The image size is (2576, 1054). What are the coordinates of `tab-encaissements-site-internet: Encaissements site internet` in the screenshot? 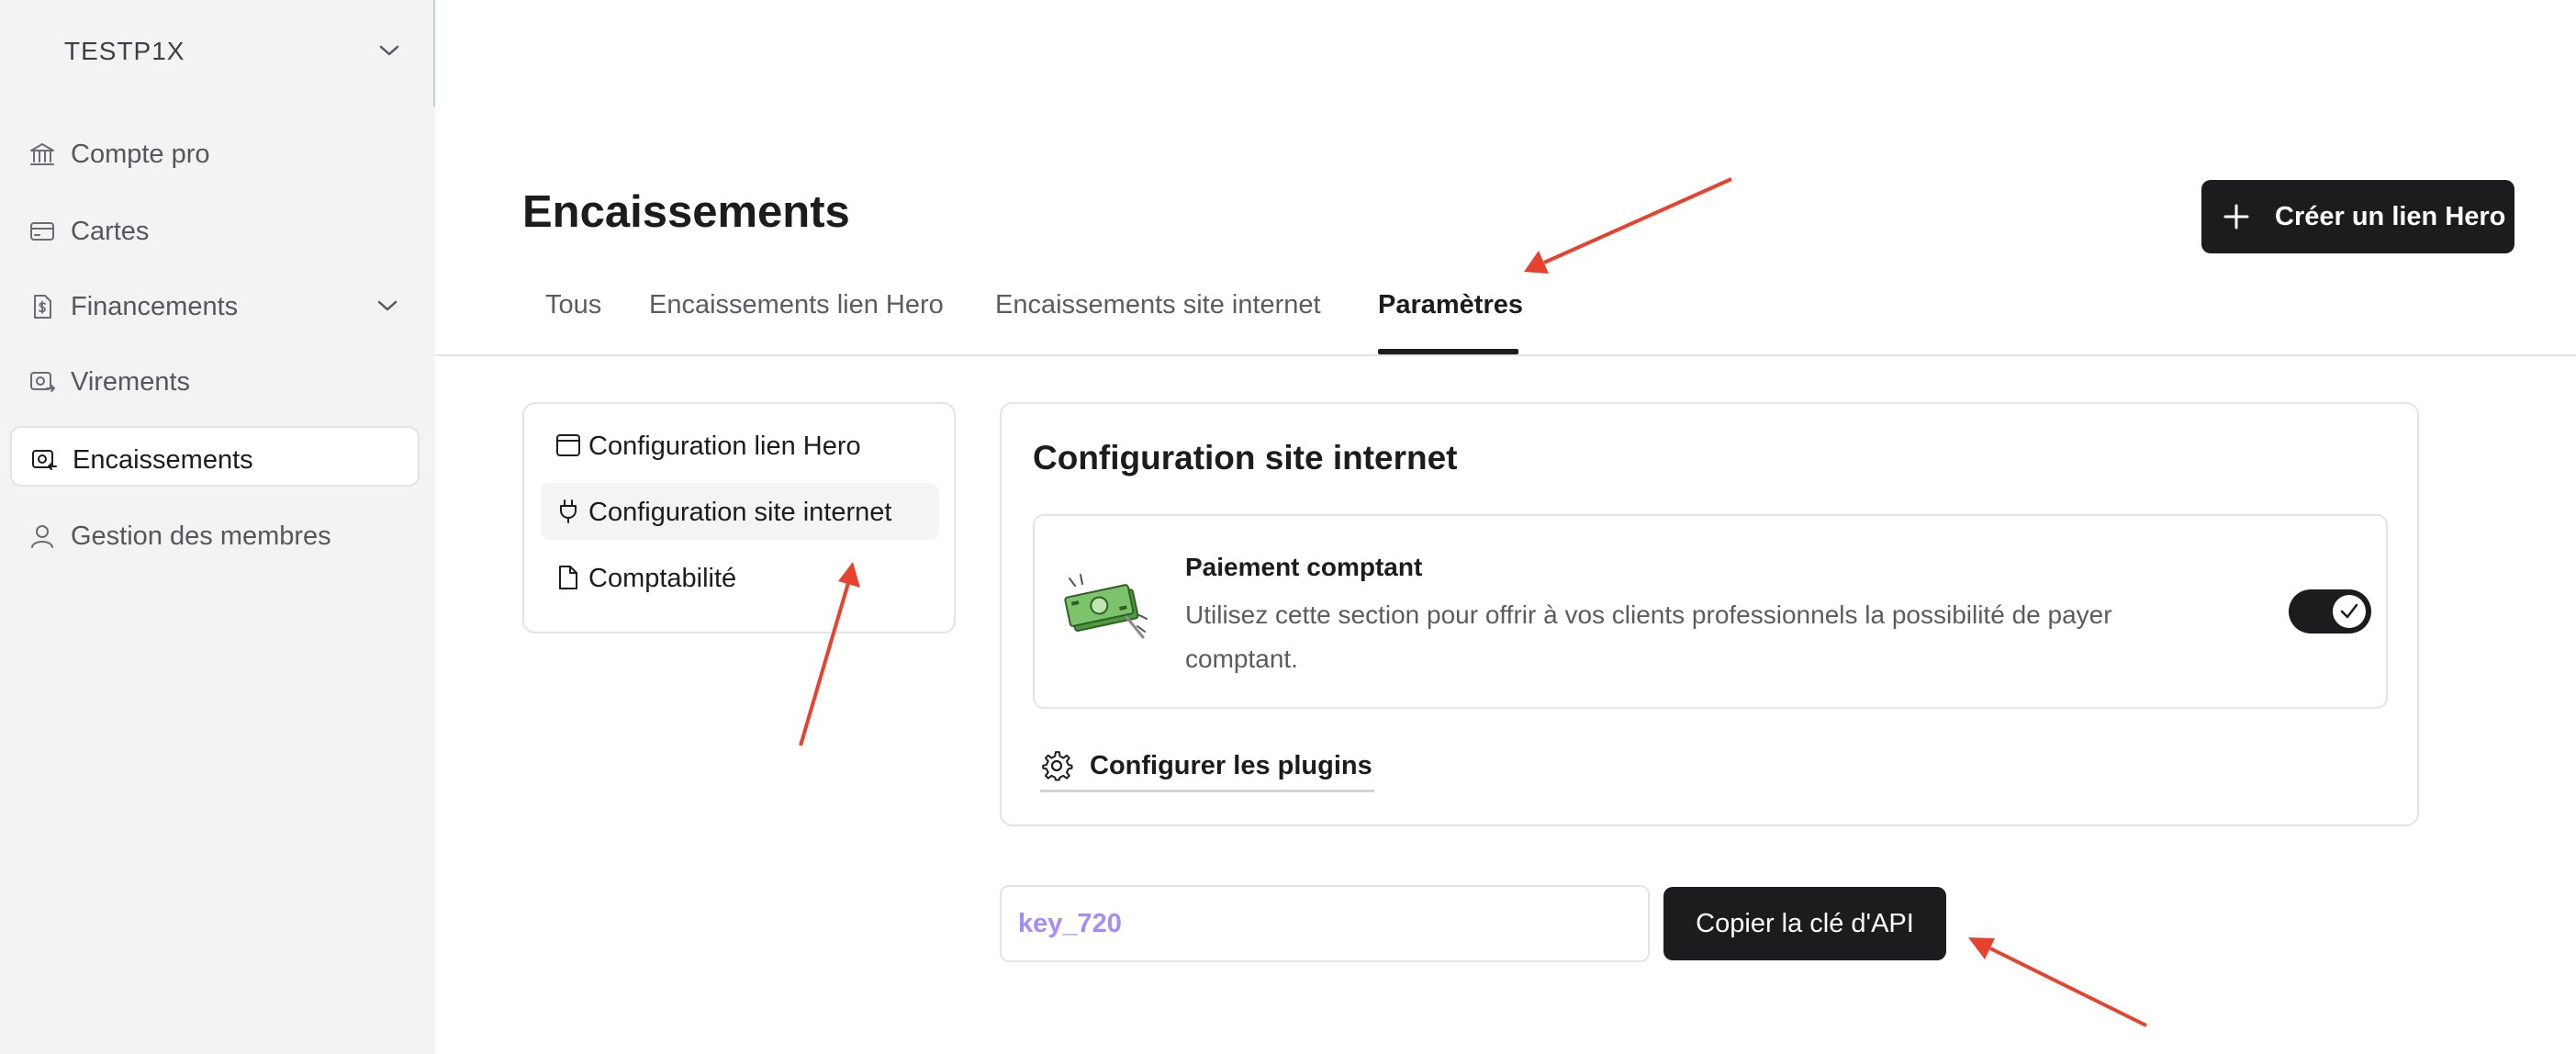 It's located at (1158, 305).